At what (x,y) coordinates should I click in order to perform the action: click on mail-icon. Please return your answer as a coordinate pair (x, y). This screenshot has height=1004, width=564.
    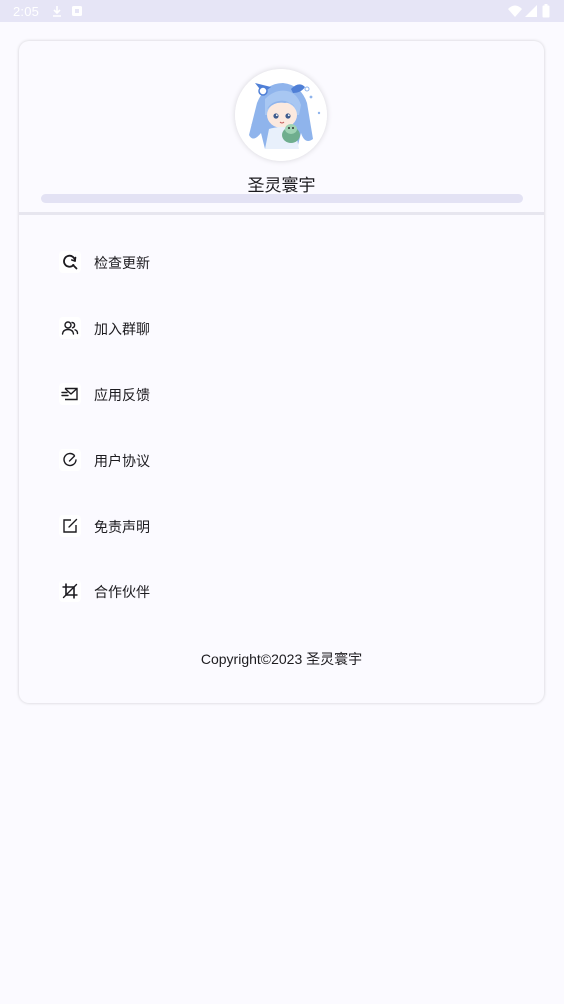
    Looking at the image, I should click on (70, 394).